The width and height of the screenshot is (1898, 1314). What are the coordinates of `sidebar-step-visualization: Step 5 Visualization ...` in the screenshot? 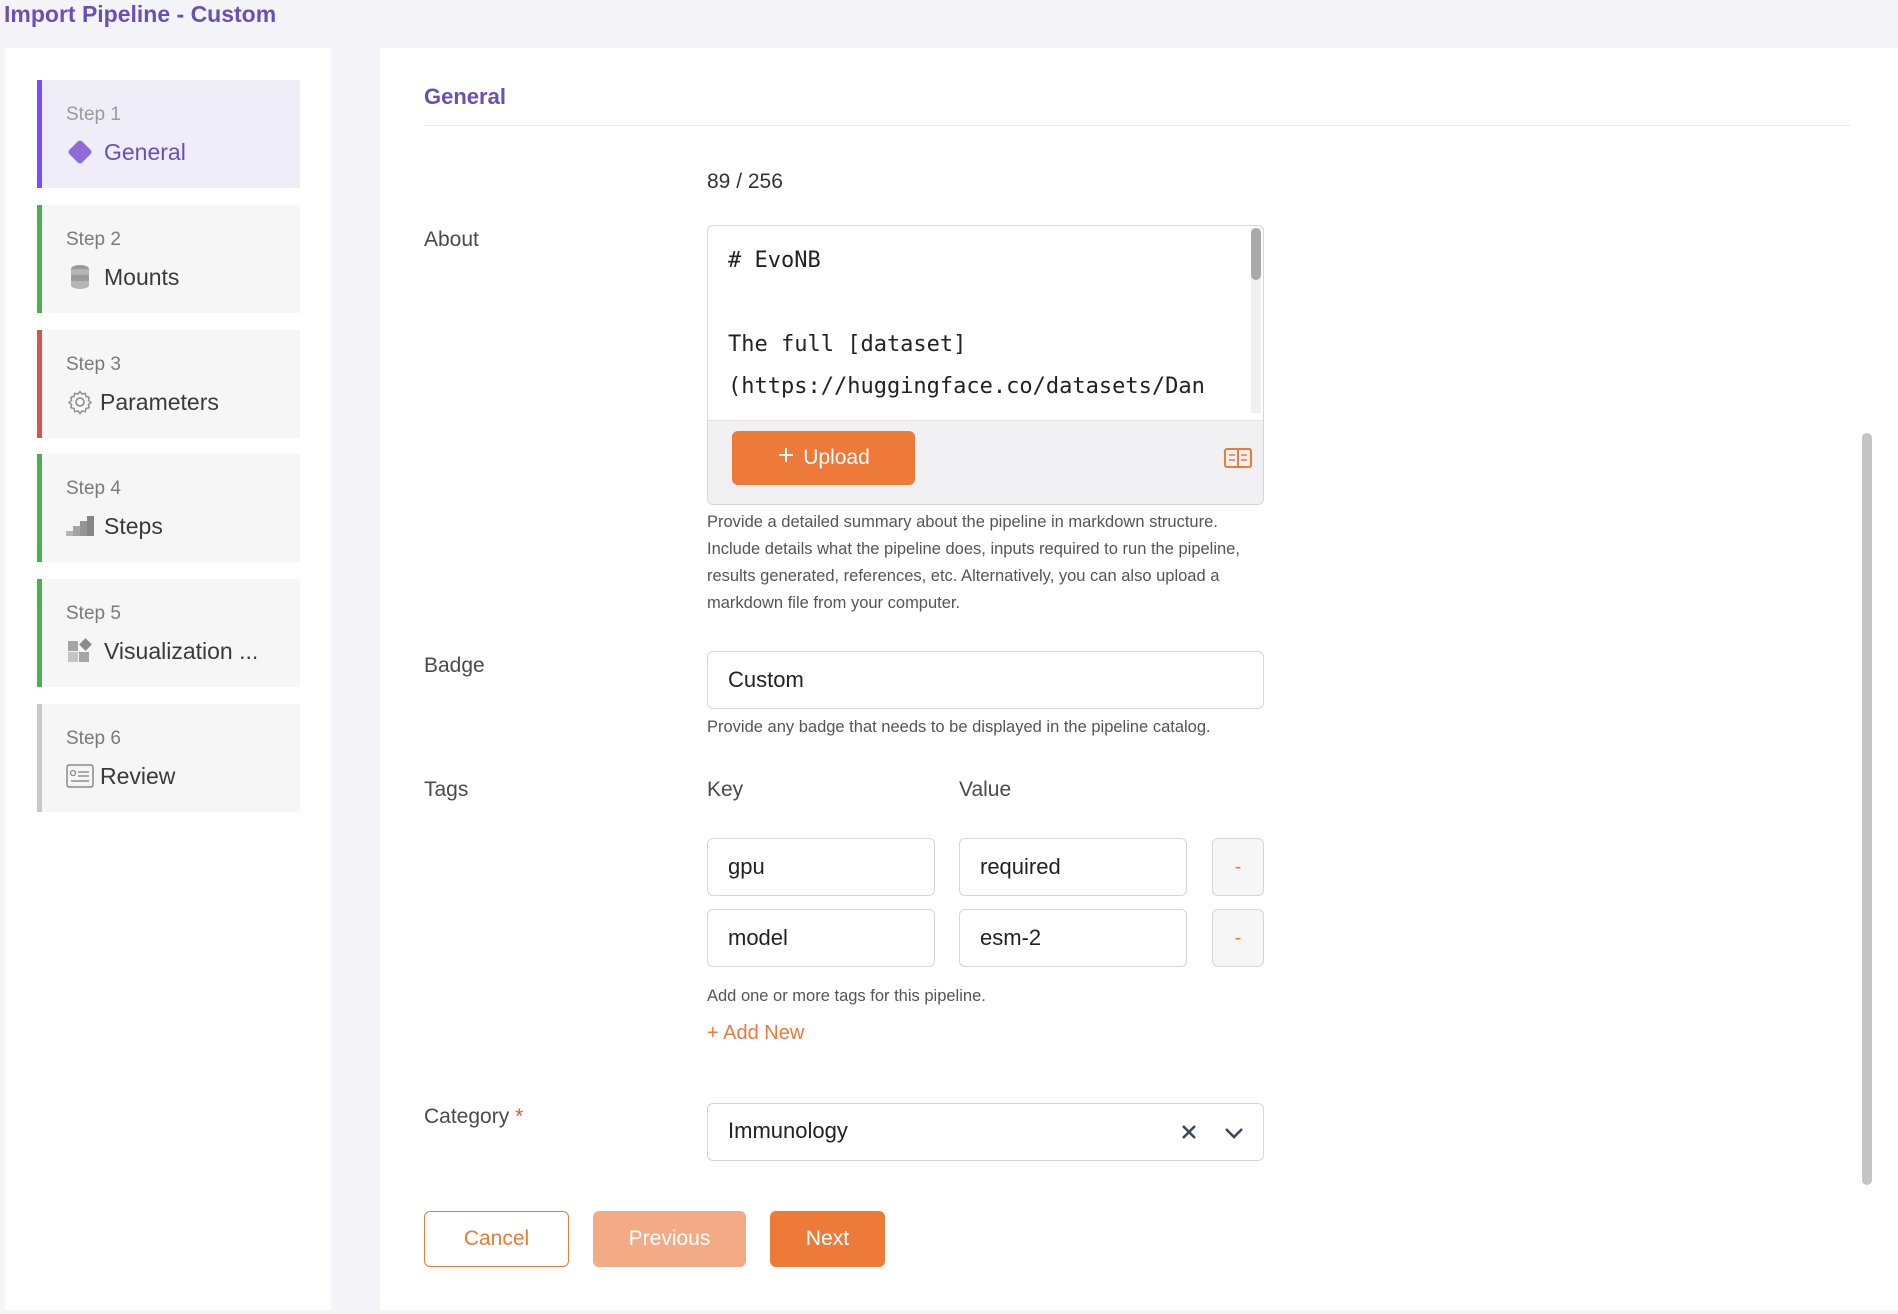 It's located at (168, 633).